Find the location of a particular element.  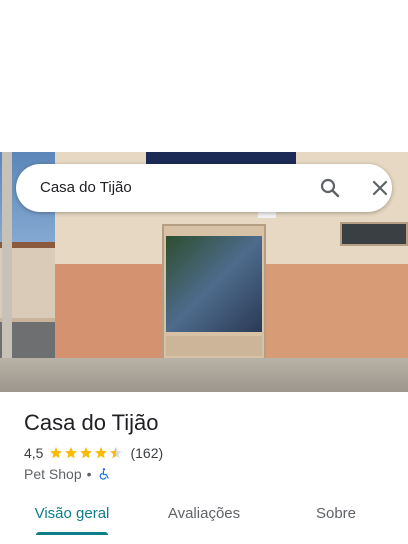

tab-bar: Visão geral Avaliações Sobre is located at coordinates (204, 515).